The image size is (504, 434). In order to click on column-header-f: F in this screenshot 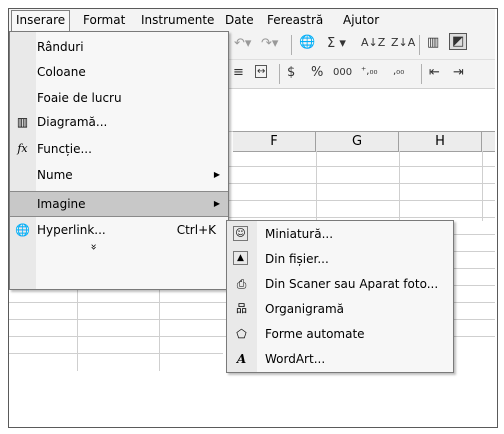, I will do `click(274, 141)`.